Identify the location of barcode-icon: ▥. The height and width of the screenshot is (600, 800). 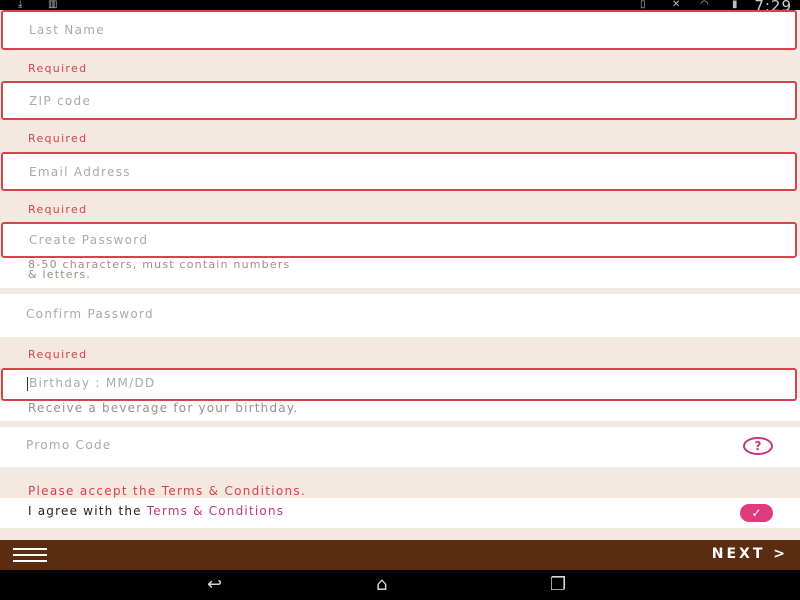
(53, 5).